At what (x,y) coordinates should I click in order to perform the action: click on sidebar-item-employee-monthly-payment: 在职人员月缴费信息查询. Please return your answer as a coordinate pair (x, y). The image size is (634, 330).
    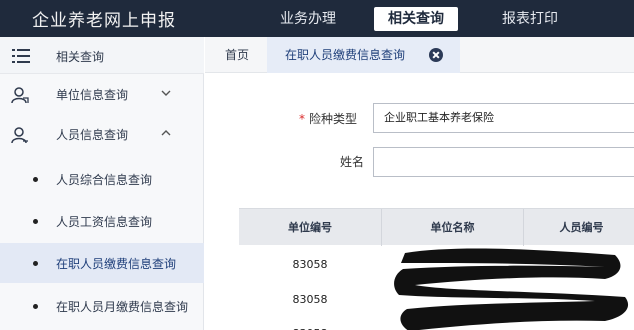
    Looking at the image, I should click on (102, 306).